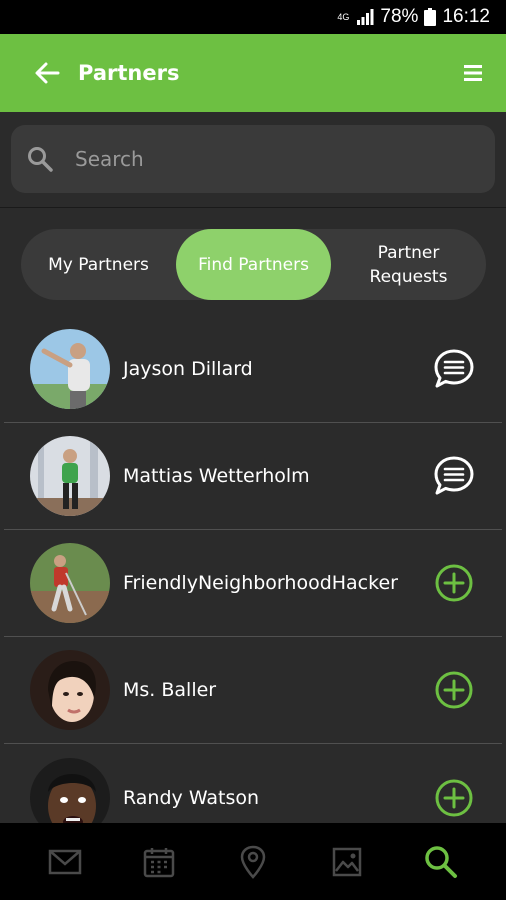 This screenshot has width=506, height=900. I want to click on partner-name: Jayson Dillard, so click(188, 369).